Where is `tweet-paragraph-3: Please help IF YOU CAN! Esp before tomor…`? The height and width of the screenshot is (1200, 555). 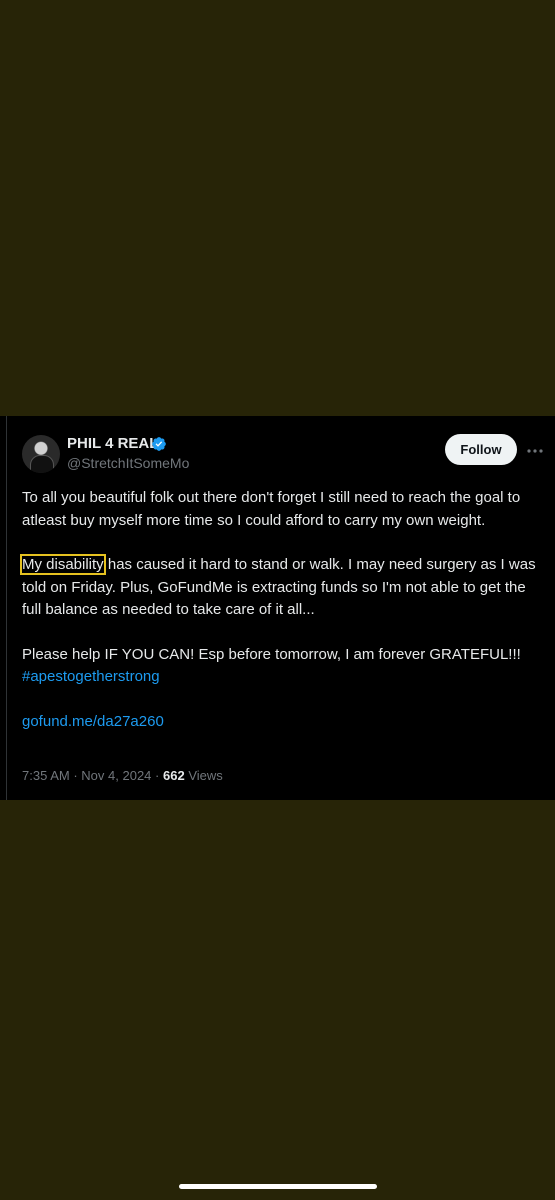 tweet-paragraph-3: Please help IF YOU CAN! Esp before tomor… is located at coordinates (284, 666).